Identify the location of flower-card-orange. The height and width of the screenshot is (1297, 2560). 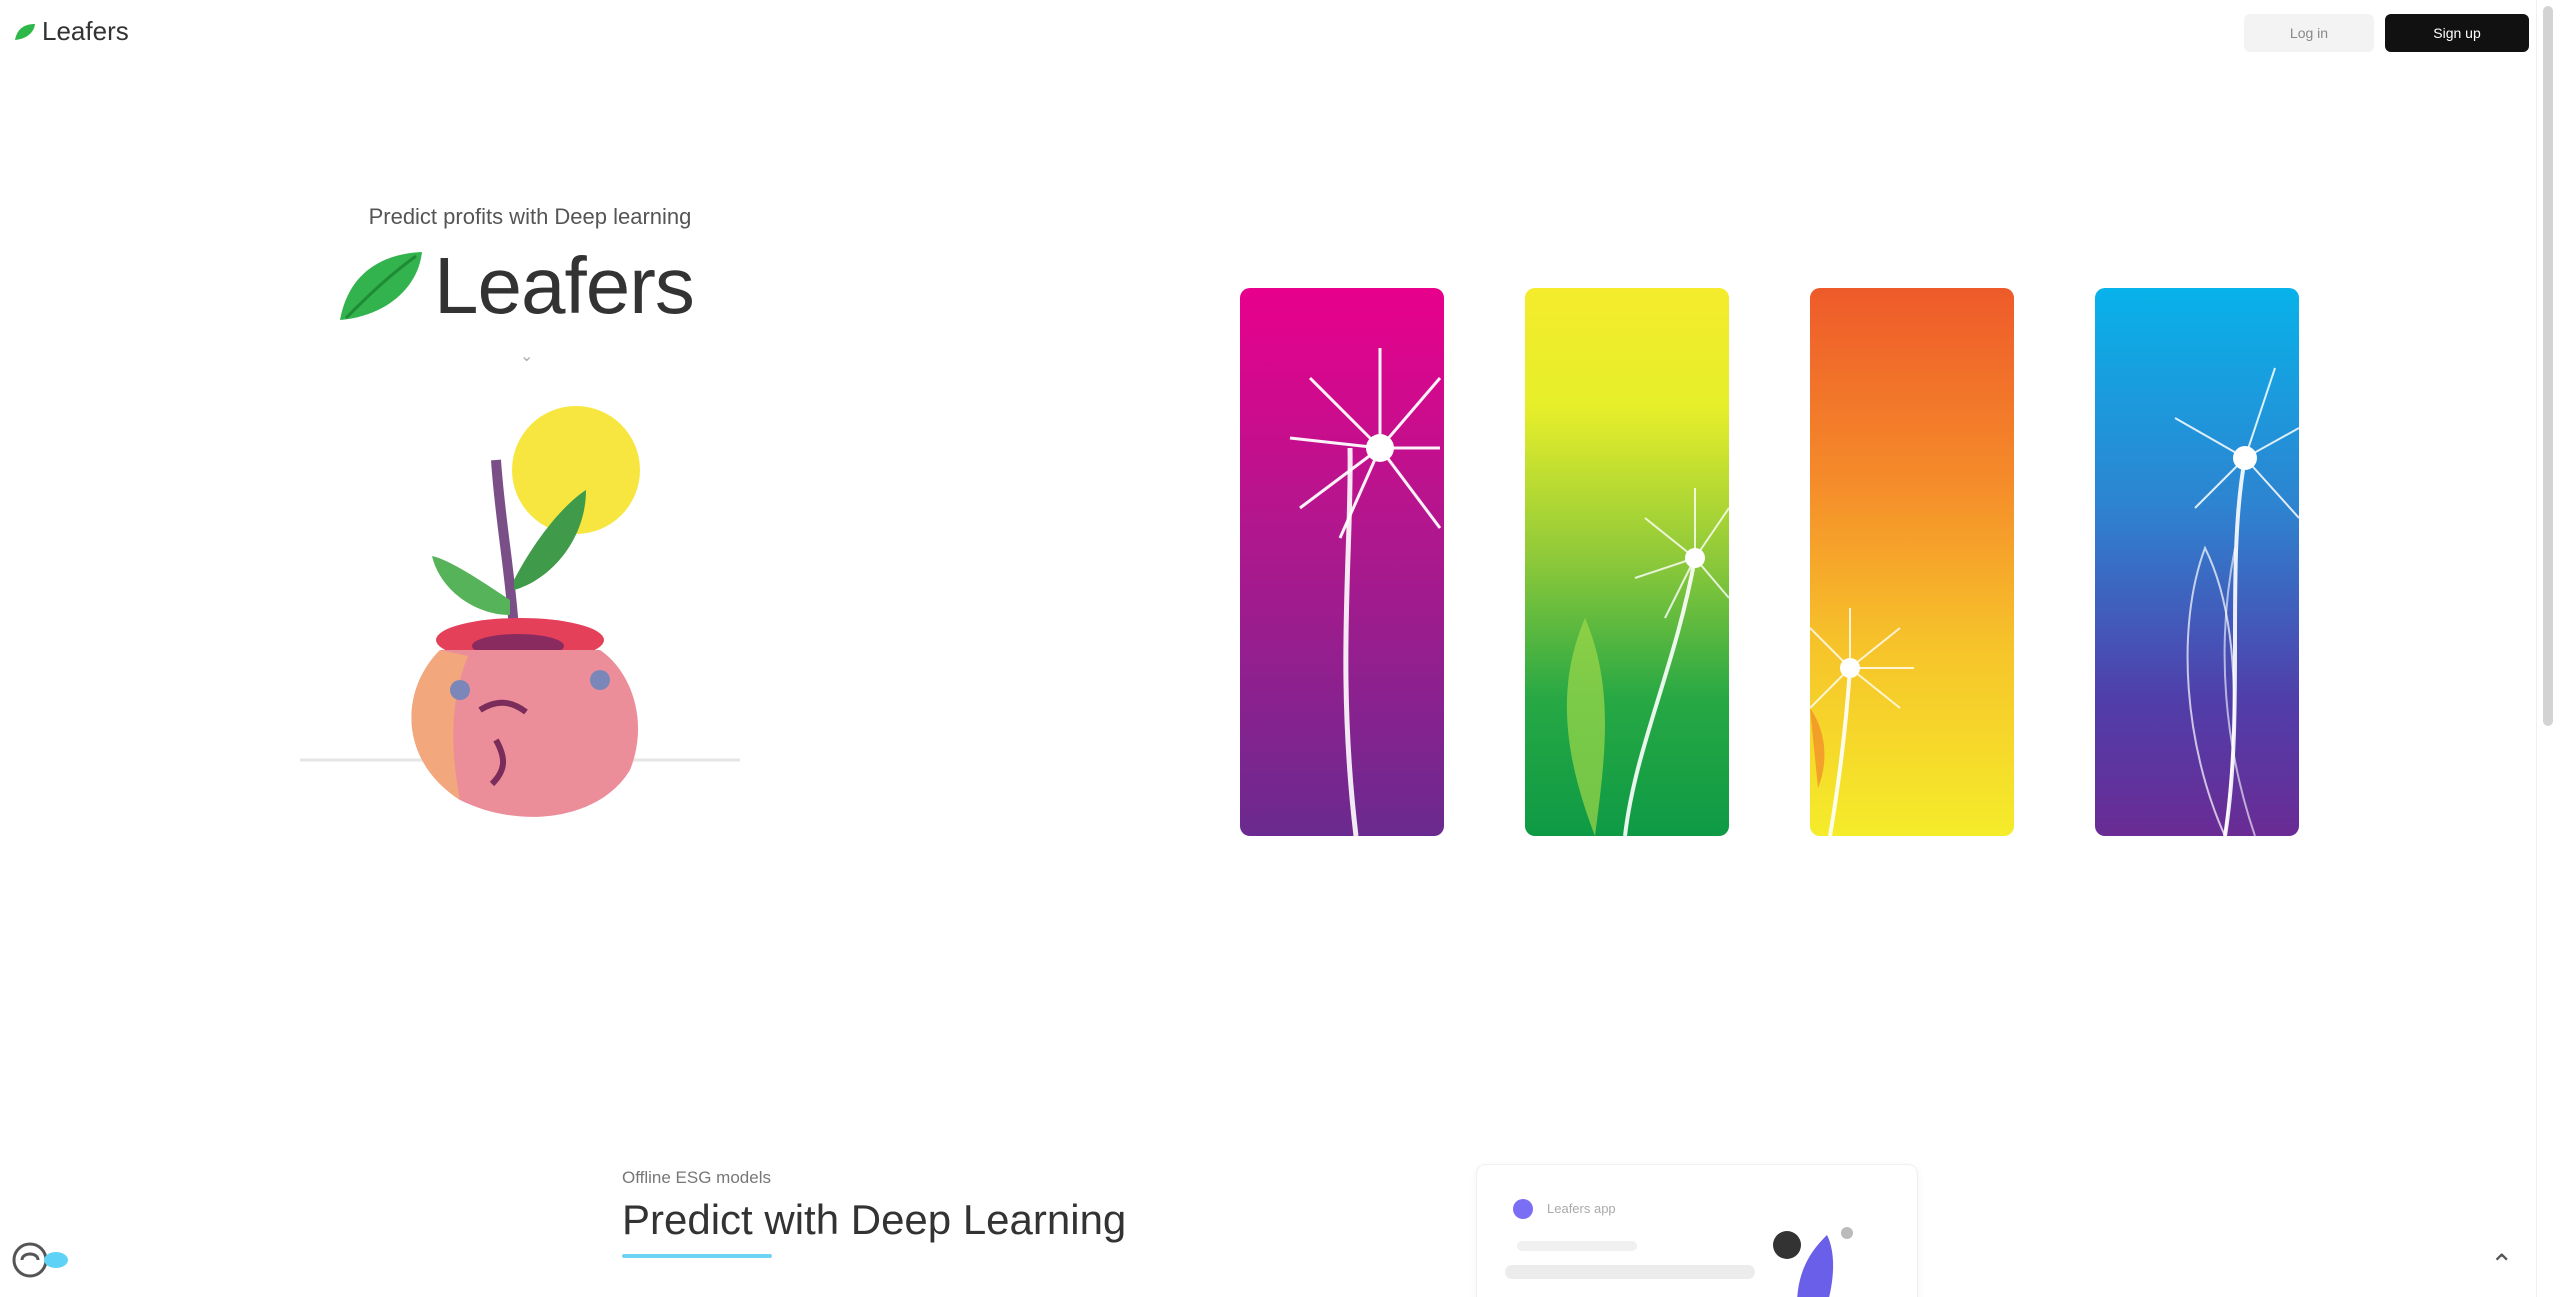
(1912, 562).